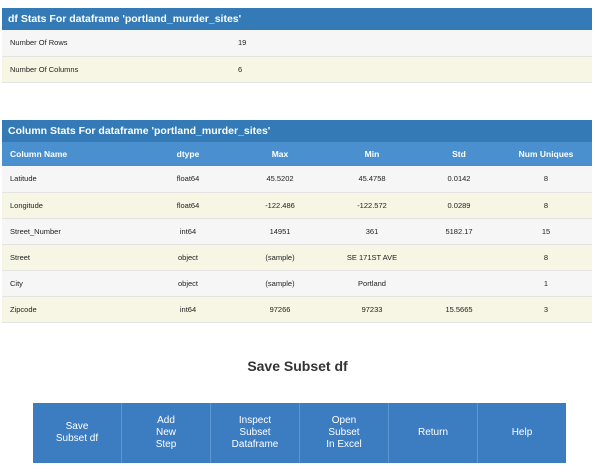  I want to click on table-row: Number Of Rows 19, so click(297, 43).